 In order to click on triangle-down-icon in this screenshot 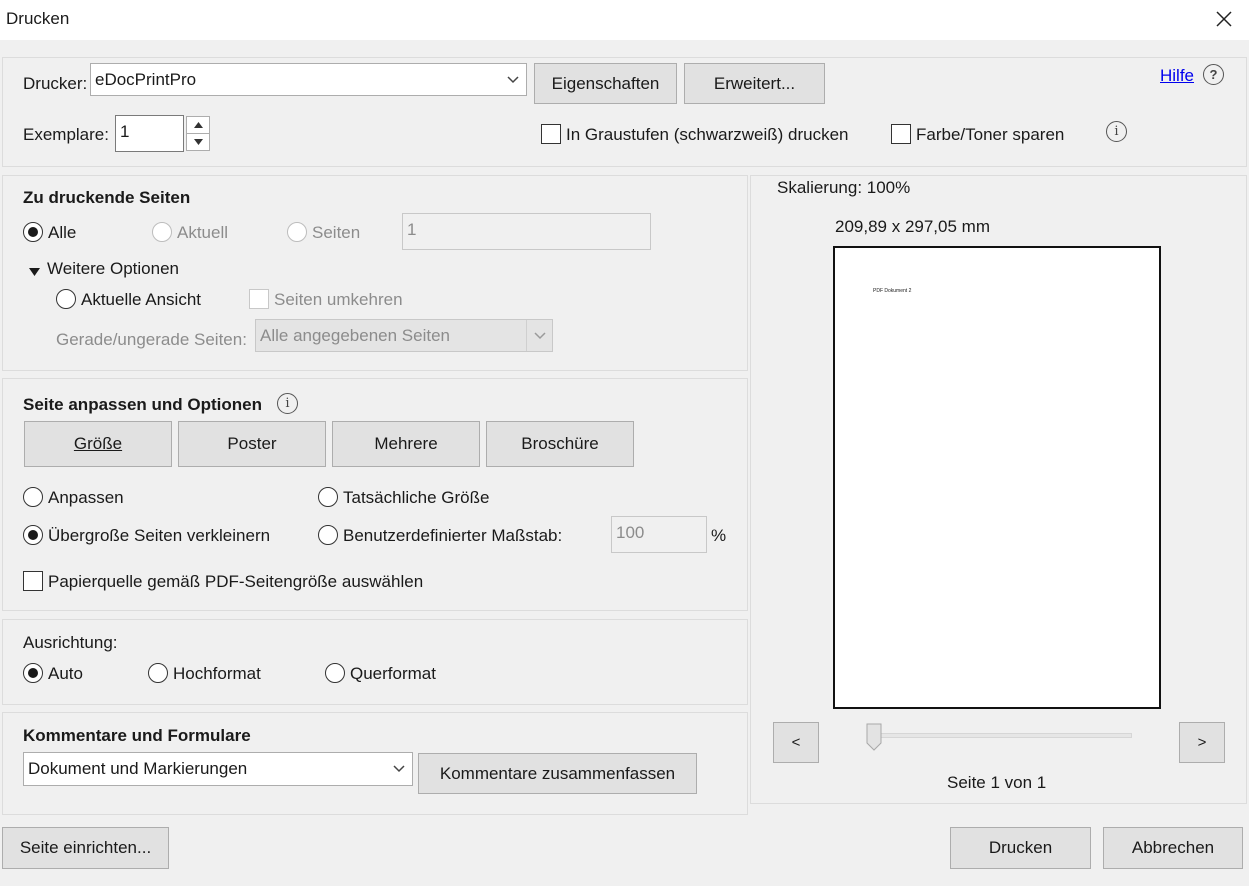, I will do `click(34, 272)`.